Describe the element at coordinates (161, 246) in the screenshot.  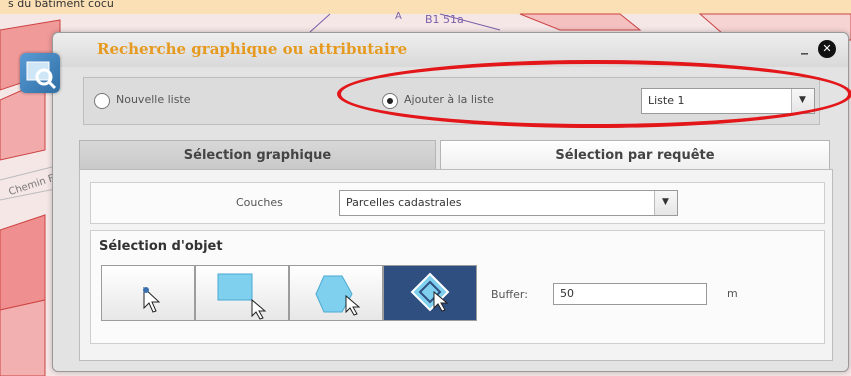
I see `object-selection-title: Sélection d'objet` at that location.